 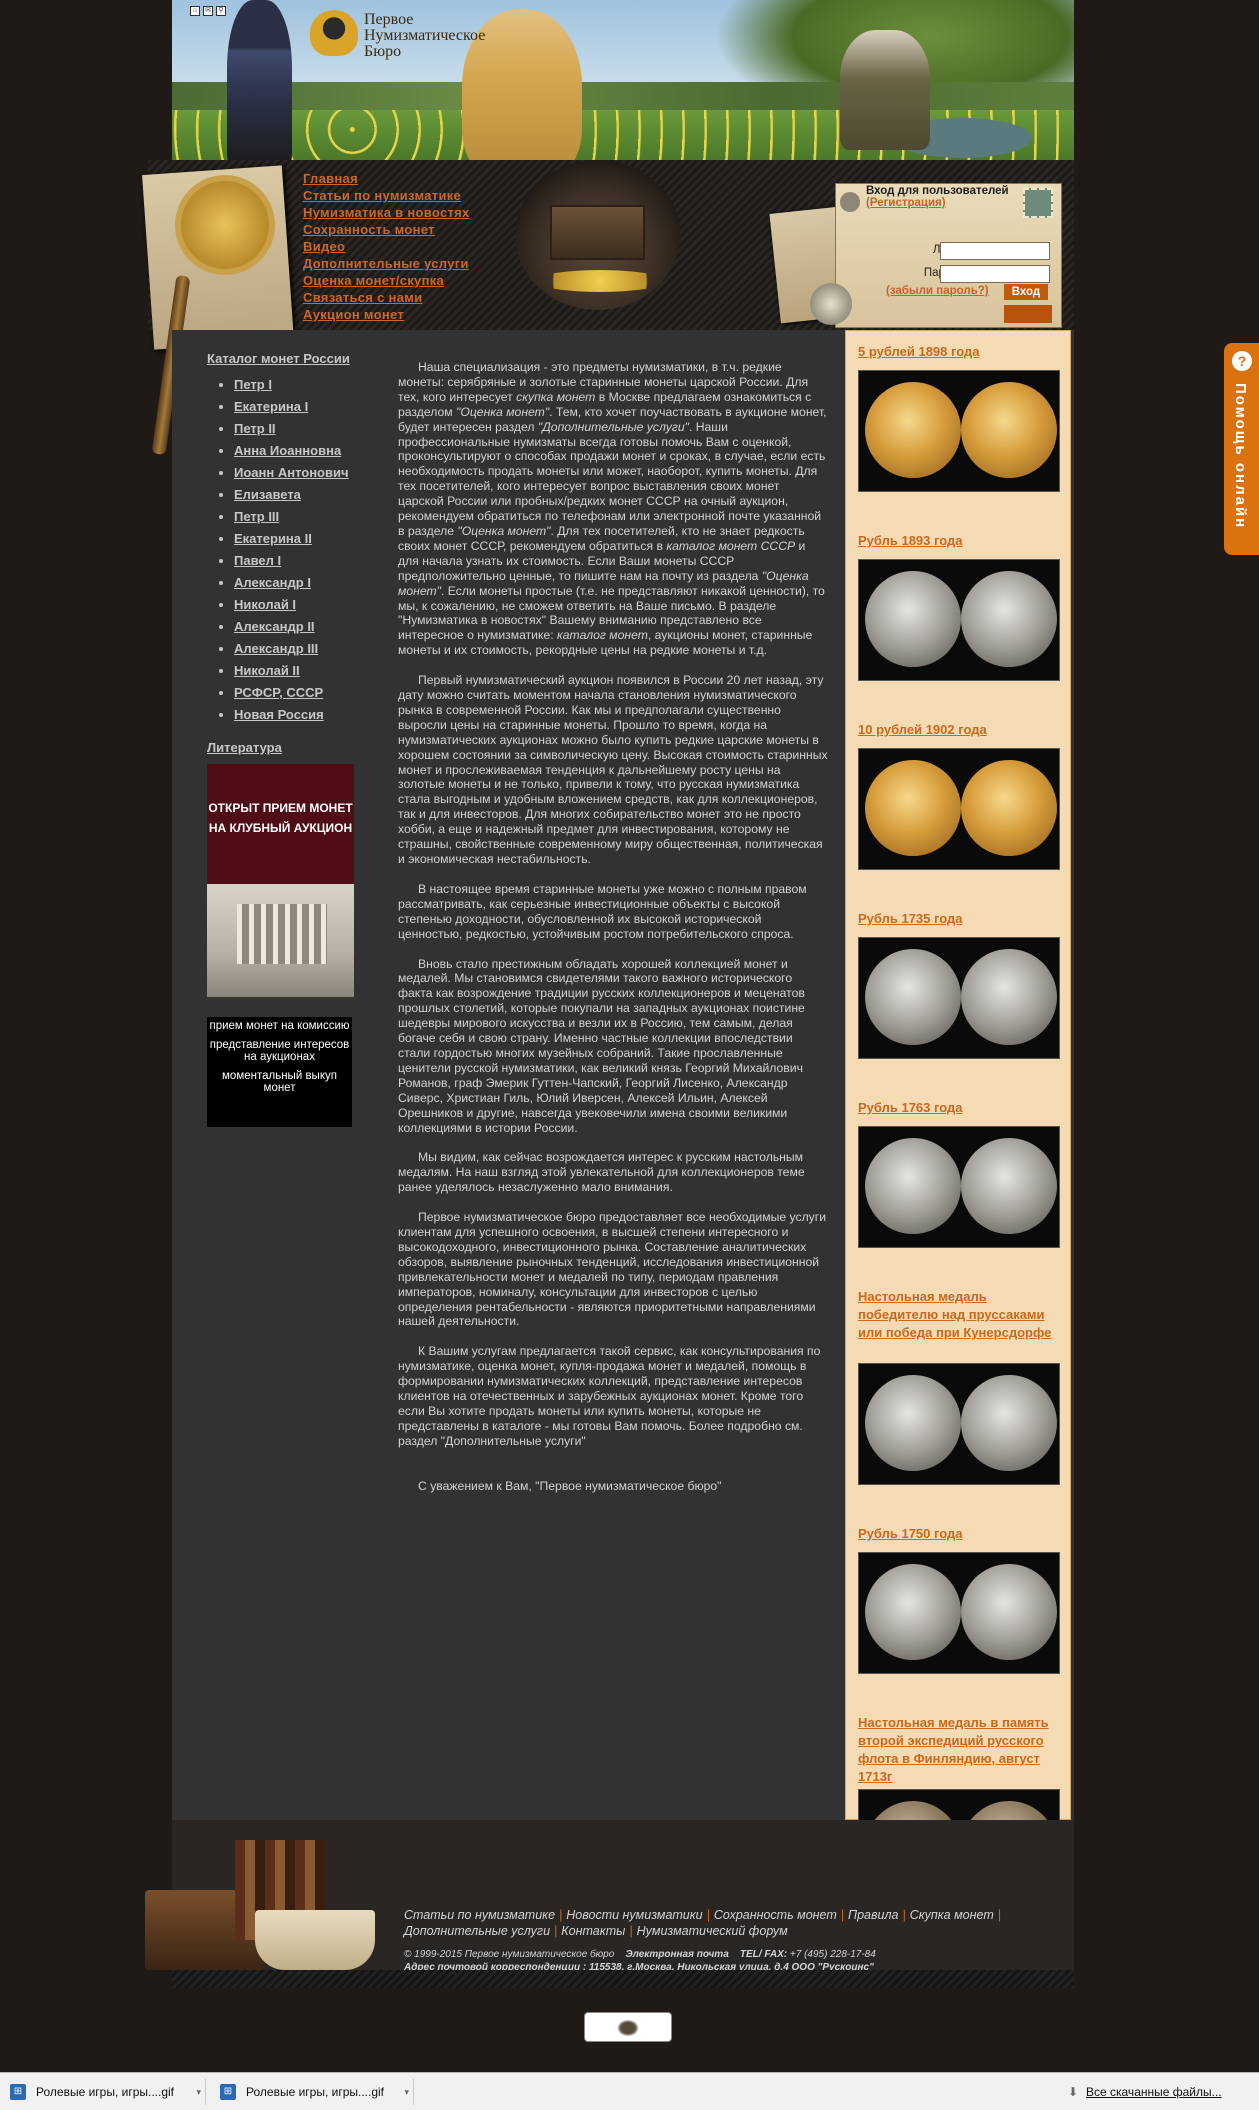 What do you see at coordinates (256, 516) in the screenshot?
I see `ruler-link: Петр III` at bounding box center [256, 516].